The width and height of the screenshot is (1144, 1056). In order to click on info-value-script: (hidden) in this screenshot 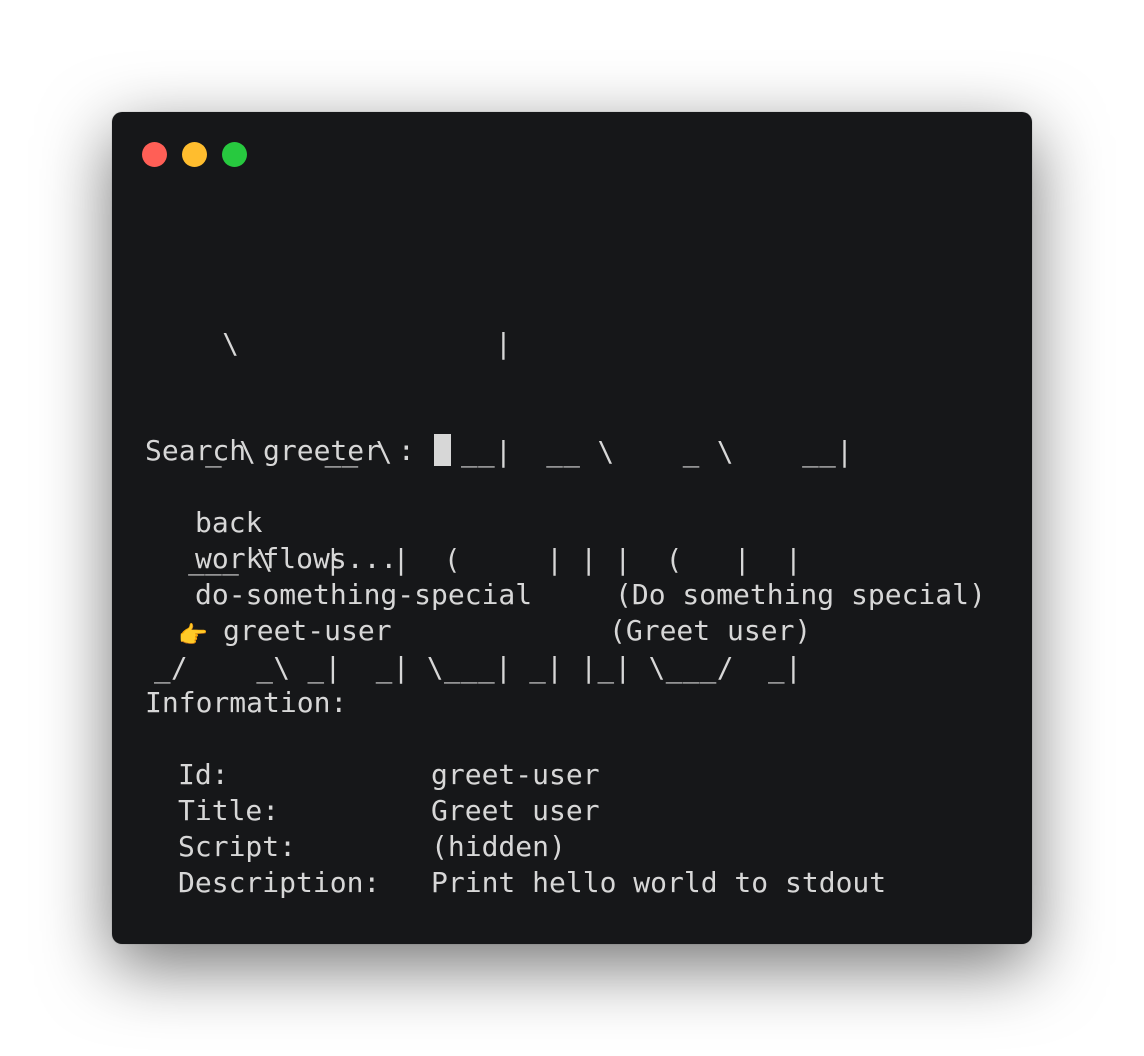, I will do `click(498, 846)`.